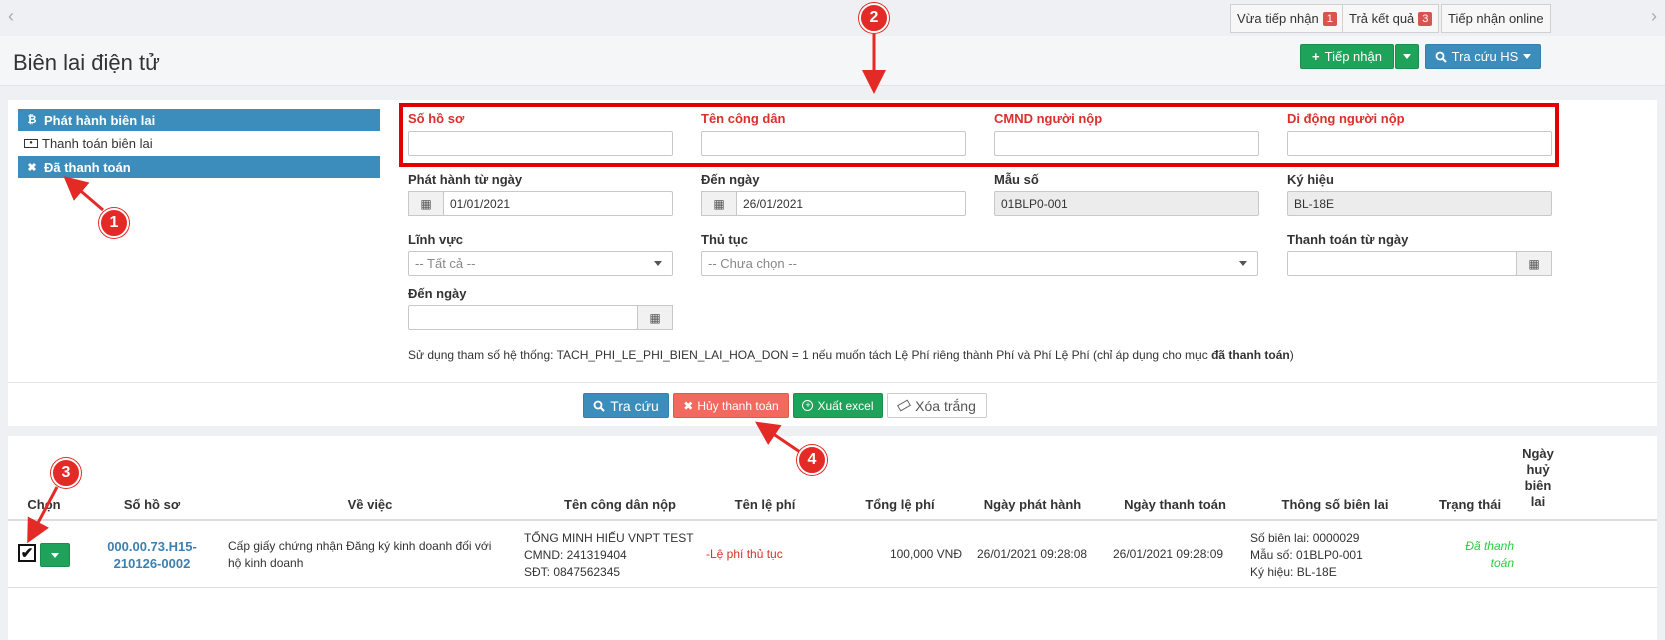 The width and height of the screenshot is (1665, 640). What do you see at coordinates (97, 143) in the screenshot?
I see `sidebar-item-label: Thanh toán biên lai` at bounding box center [97, 143].